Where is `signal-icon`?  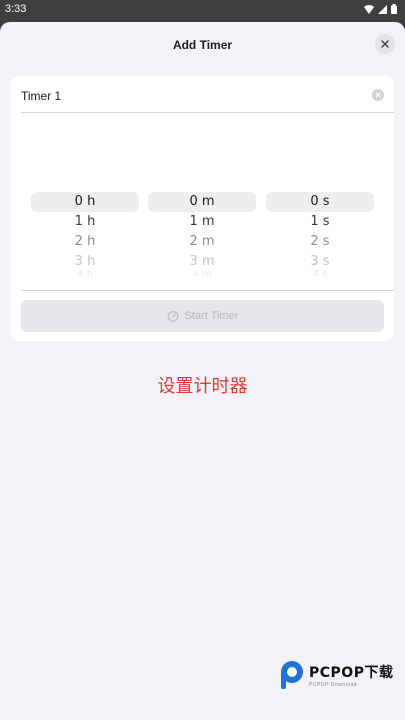 signal-icon is located at coordinates (382, 9).